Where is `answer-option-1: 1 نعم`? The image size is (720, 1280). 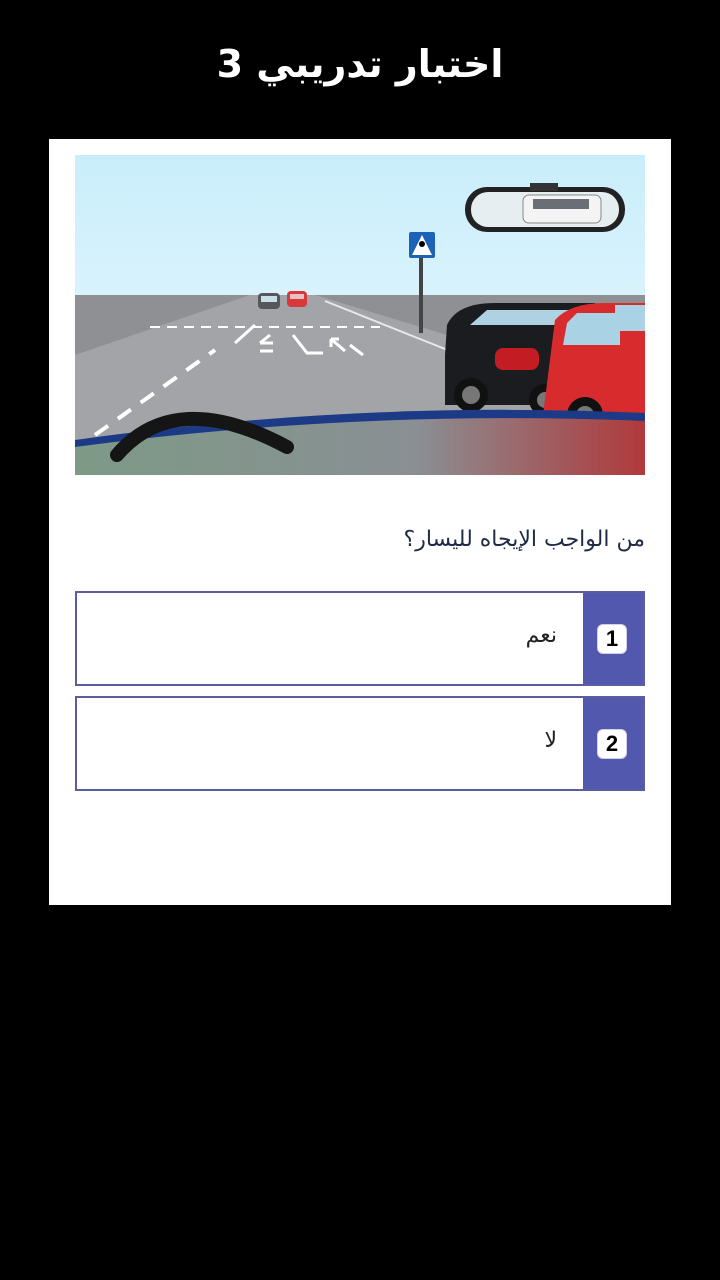
answer-option-1: 1 نعم is located at coordinates (360, 638).